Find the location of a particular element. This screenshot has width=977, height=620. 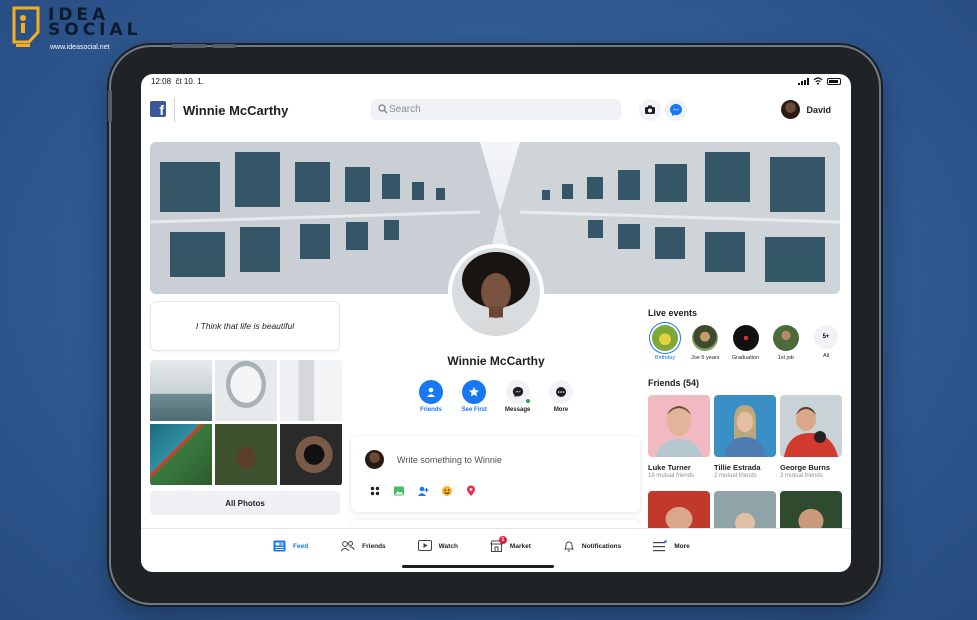

more-icon is located at coordinates (560, 392).